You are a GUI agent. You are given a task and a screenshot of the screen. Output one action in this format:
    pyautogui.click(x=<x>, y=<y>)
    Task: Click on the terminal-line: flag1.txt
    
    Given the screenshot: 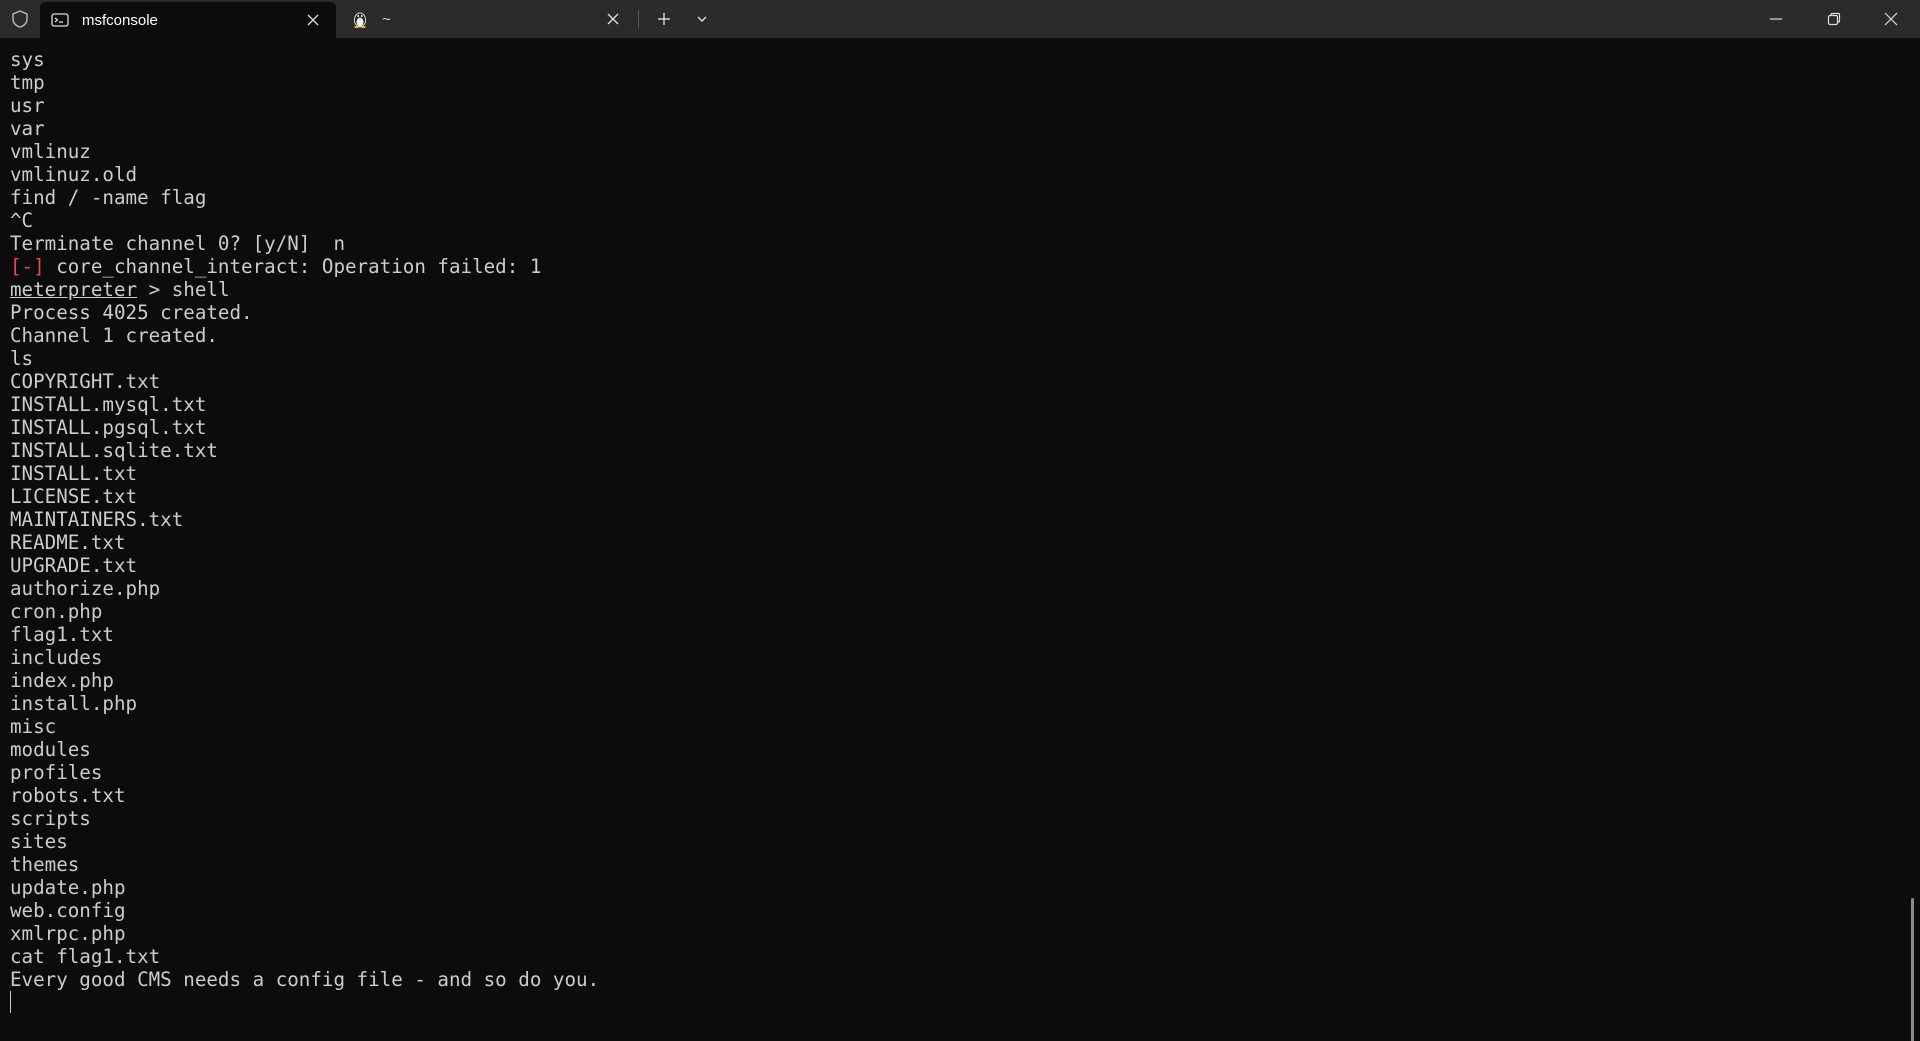 What is the action you would take?
    pyautogui.click(x=304, y=634)
    